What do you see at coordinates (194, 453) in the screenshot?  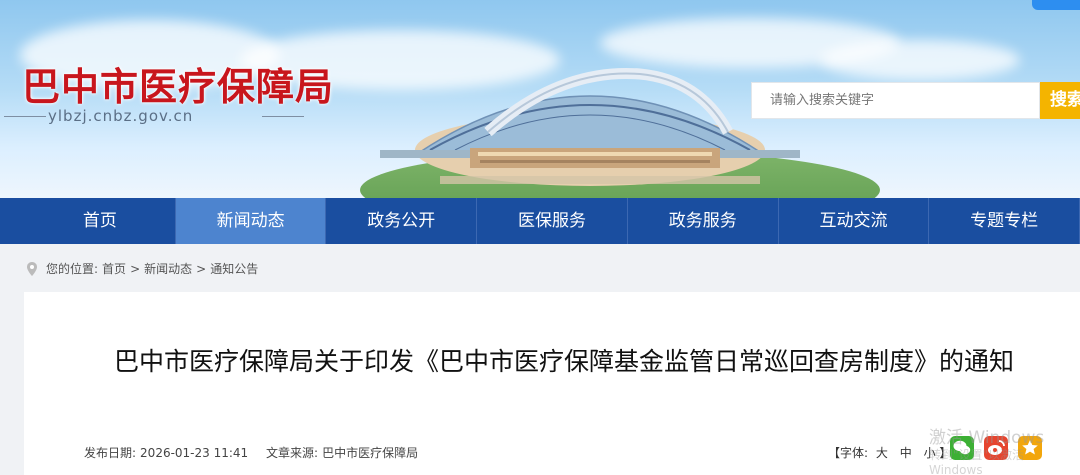 I see `publish-date: 2026-01-23 11:41` at bounding box center [194, 453].